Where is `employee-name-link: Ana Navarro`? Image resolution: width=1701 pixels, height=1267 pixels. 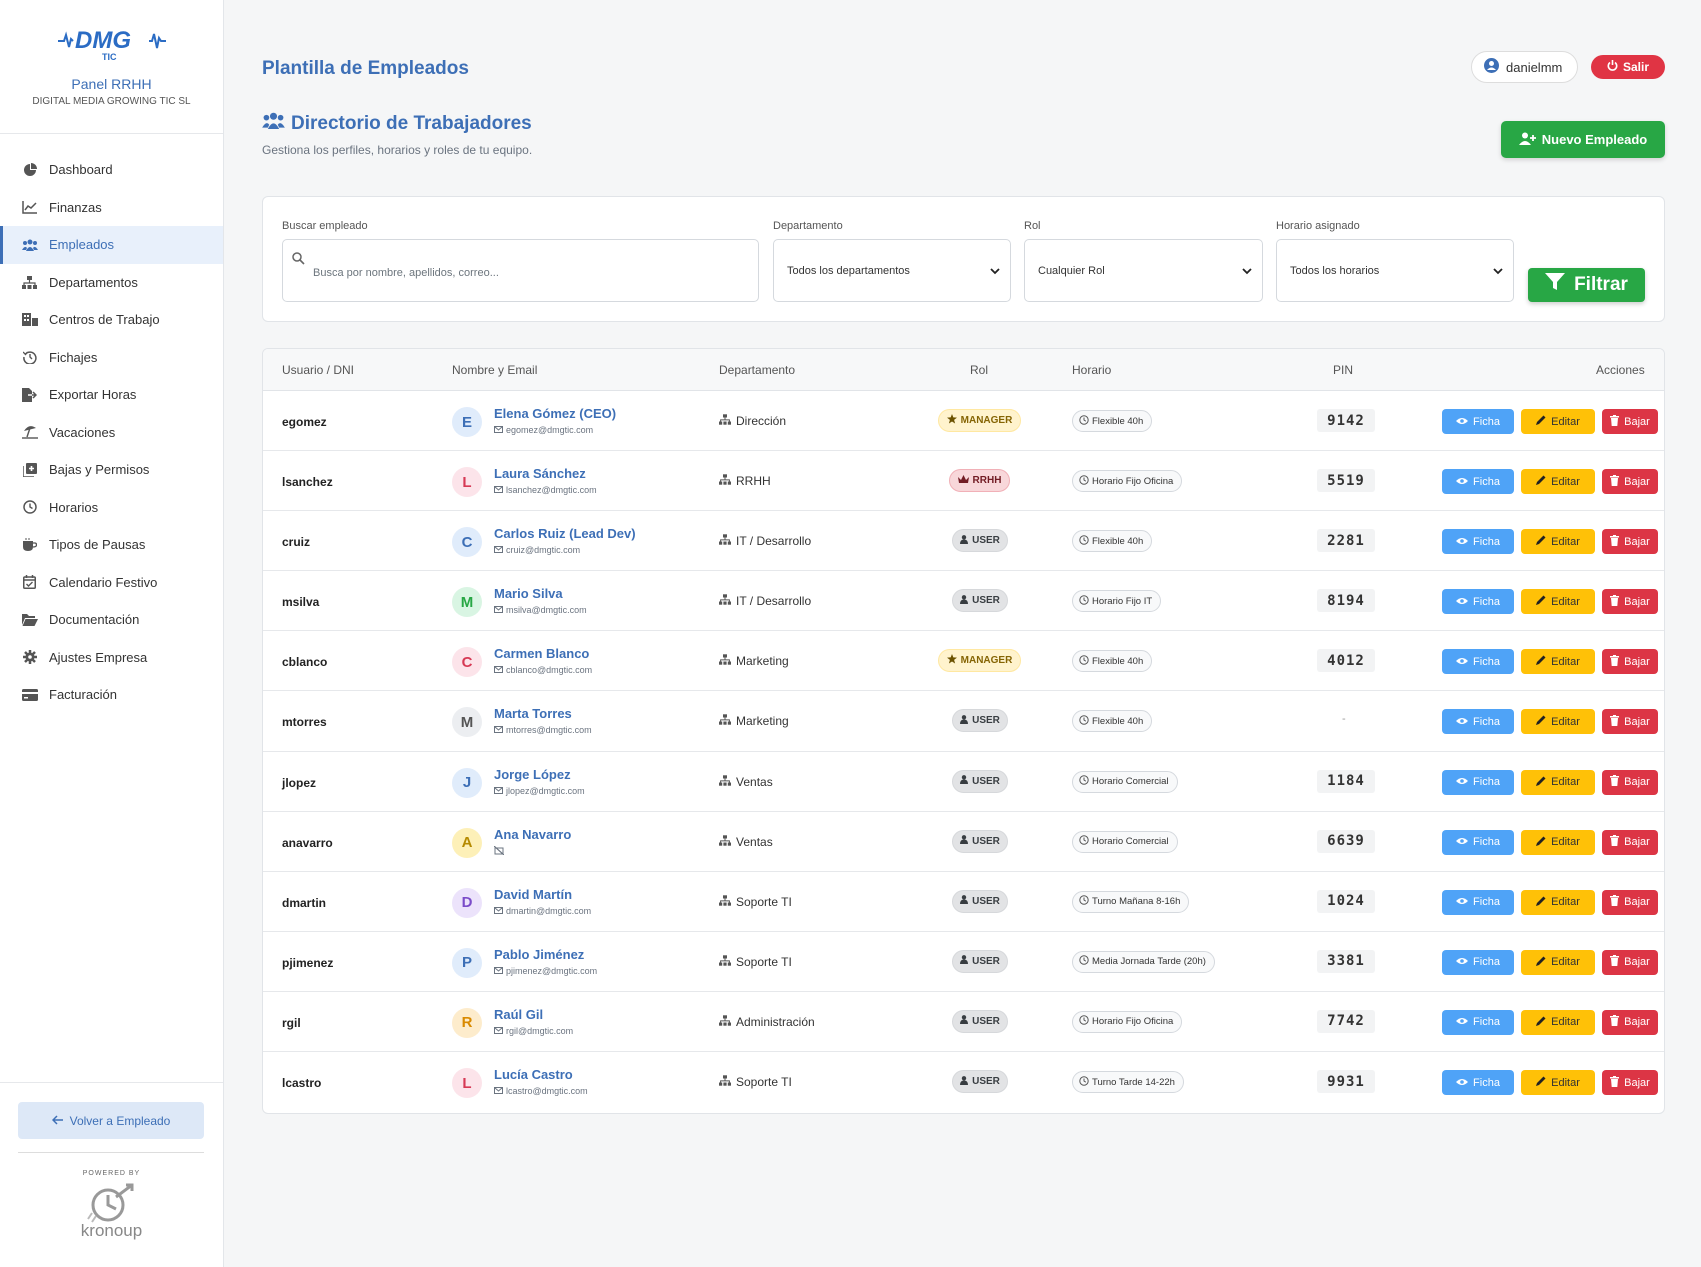 employee-name-link: Ana Navarro is located at coordinates (532, 834).